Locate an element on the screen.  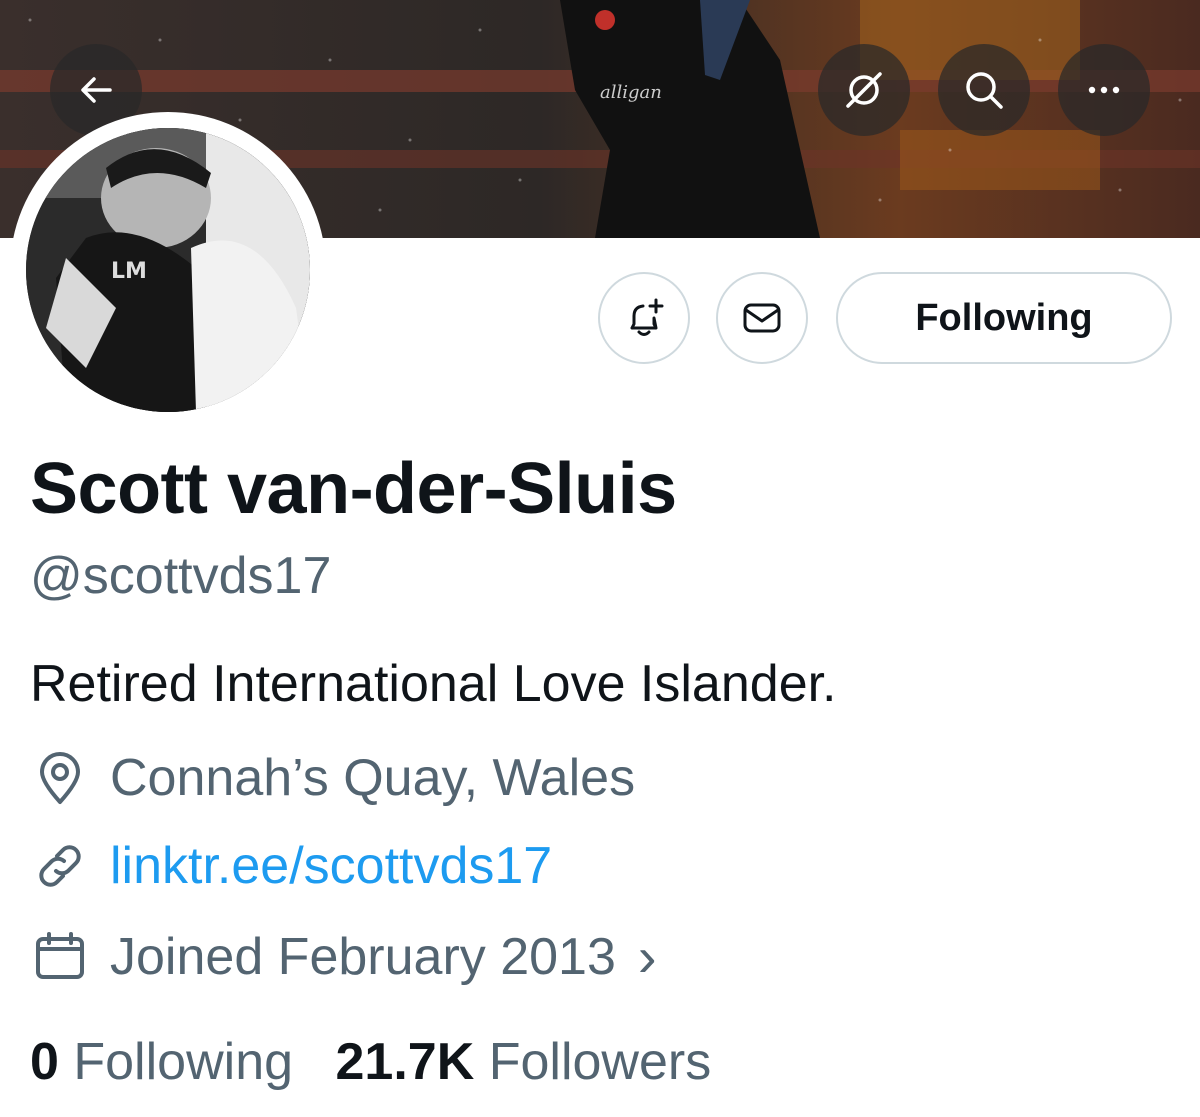
circle-slash-icon is located at coordinates (864, 90).